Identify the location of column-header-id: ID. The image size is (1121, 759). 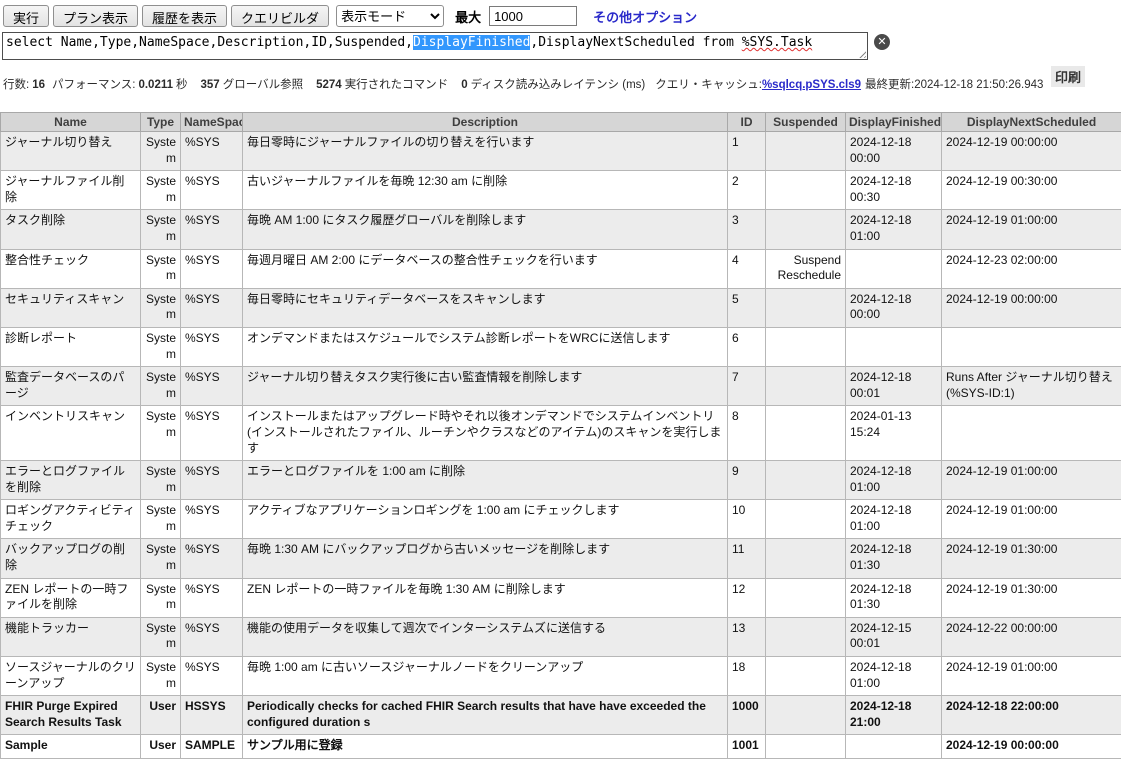
(747, 122).